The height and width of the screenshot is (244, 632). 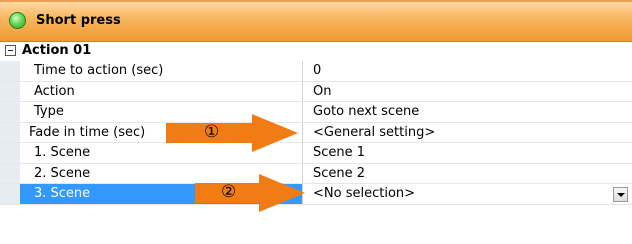 I want to click on section-title: Short press, so click(x=78, y=20).